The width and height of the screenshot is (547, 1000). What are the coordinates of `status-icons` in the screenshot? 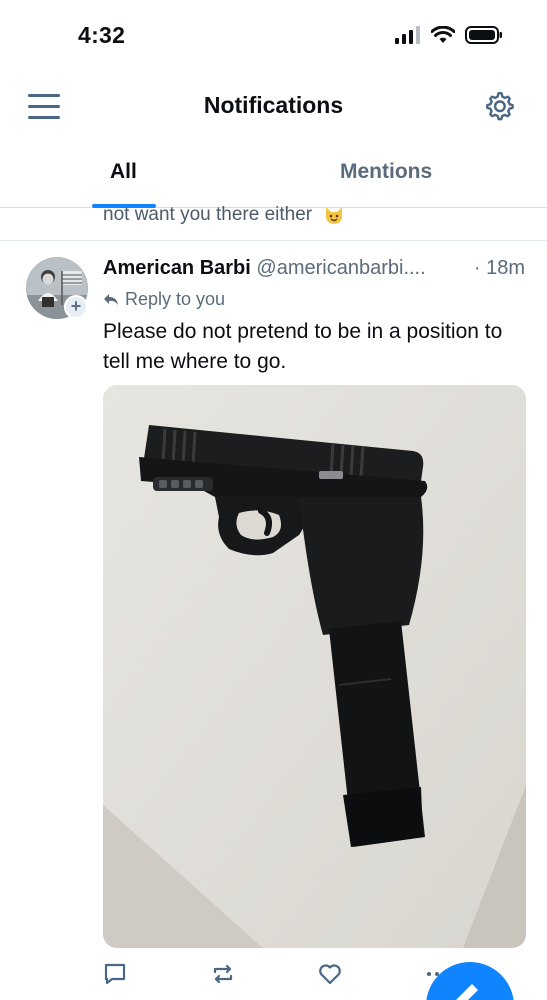 It's located at (449, 35).